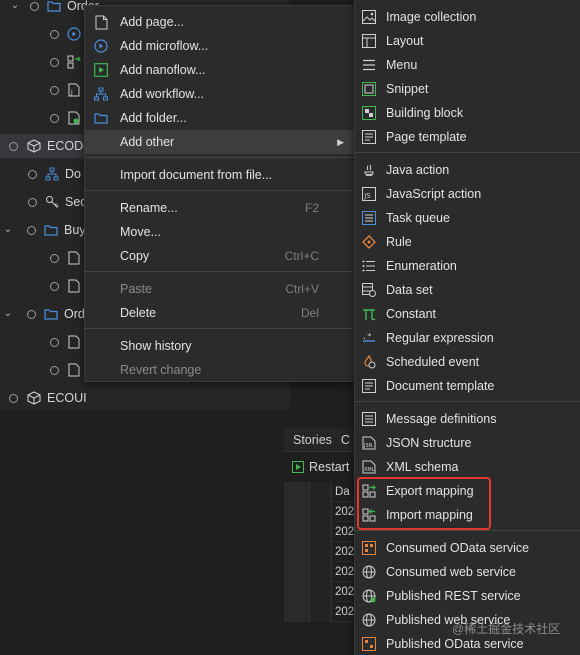 This screenshot has height=655, width=580. What do you see at coordinates (369, 17) in the screenshot?
I see `image-collection-icon` at bounding box center [369, 17].